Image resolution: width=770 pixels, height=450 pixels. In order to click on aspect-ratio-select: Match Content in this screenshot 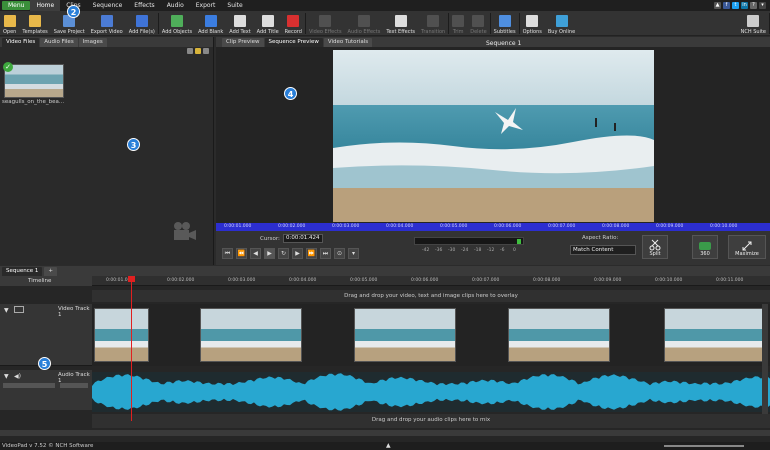, I will do `click(603, 250)`.